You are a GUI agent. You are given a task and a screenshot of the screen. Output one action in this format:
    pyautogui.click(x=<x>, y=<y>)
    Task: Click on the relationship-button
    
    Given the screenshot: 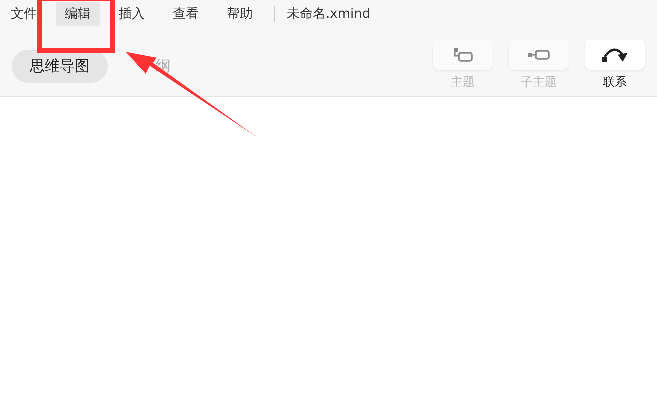 What is the action you would take?
    pyautogui.click(x=615, y=55)
    